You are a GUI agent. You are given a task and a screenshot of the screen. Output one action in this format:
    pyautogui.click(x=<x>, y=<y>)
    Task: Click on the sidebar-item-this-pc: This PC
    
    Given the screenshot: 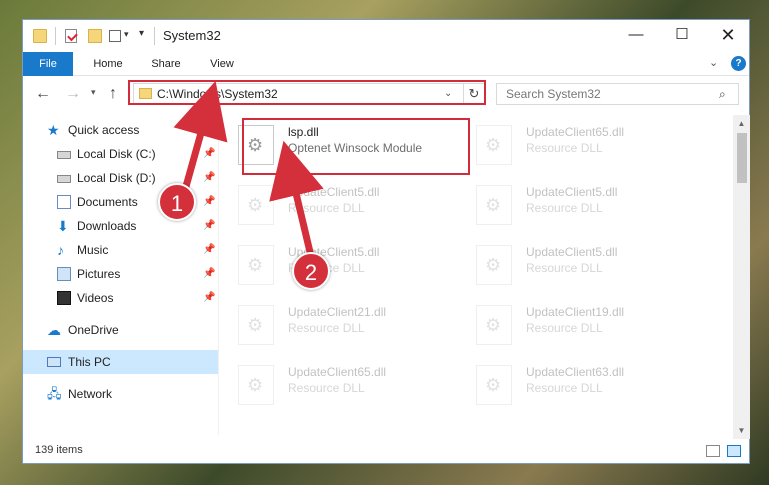 What is the action you would take?
    pyautogui.click(x=120, y=362)
    